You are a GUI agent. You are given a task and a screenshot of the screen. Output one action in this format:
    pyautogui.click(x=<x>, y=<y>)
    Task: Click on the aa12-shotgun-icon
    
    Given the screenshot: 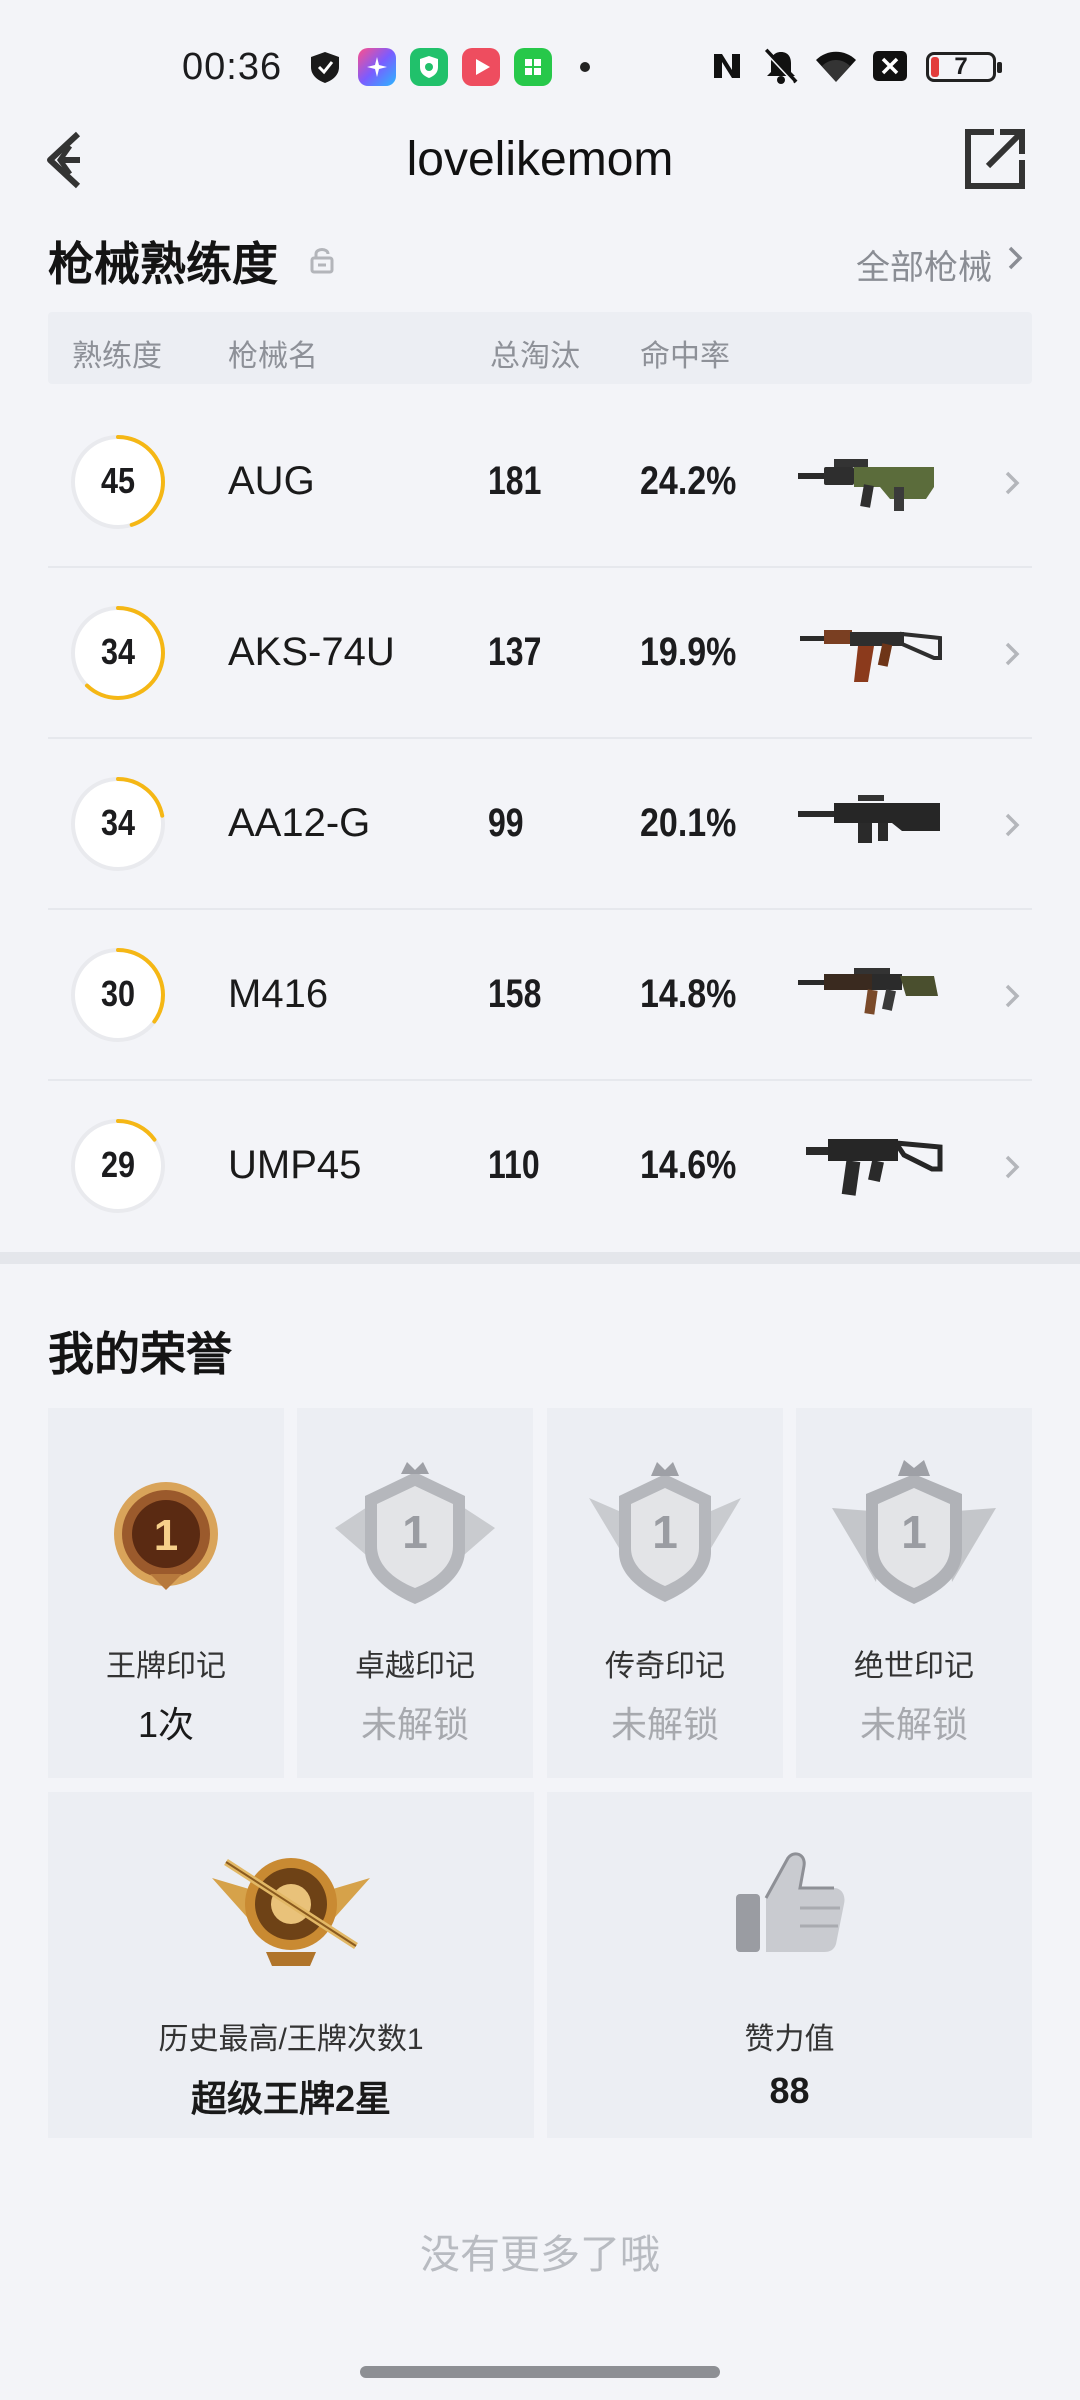 What is the action you would take?
    pyautogui.click(x=869, y=824)
    